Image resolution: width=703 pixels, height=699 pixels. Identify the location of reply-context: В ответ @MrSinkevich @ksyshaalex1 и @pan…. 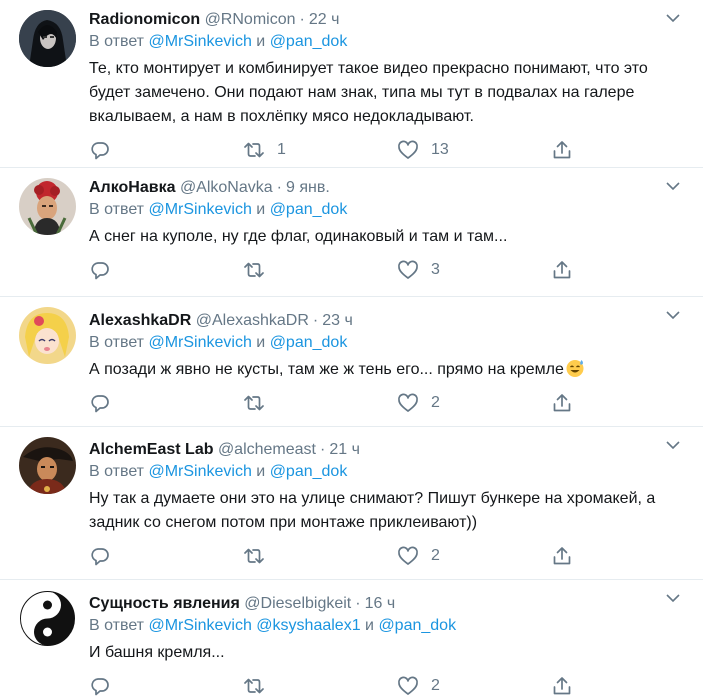
(376, 626).